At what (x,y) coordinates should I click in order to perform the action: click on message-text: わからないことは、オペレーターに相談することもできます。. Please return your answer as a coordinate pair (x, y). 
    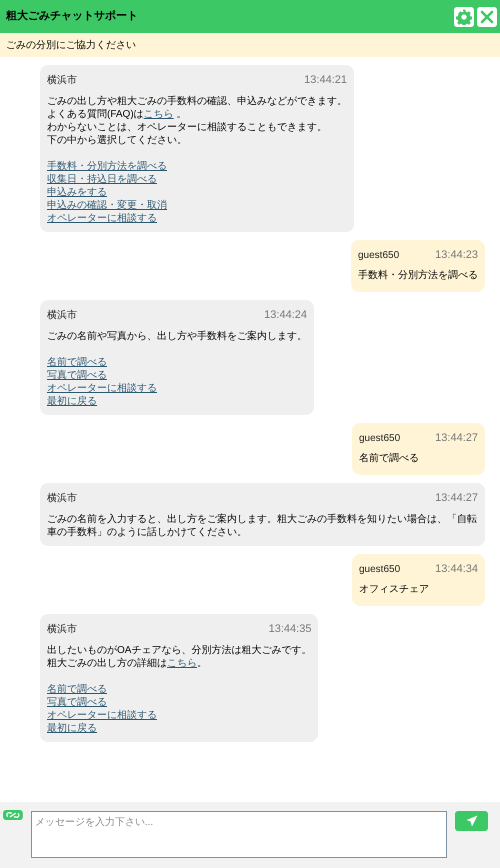
    Looking at the image, I should click on (187, 127).